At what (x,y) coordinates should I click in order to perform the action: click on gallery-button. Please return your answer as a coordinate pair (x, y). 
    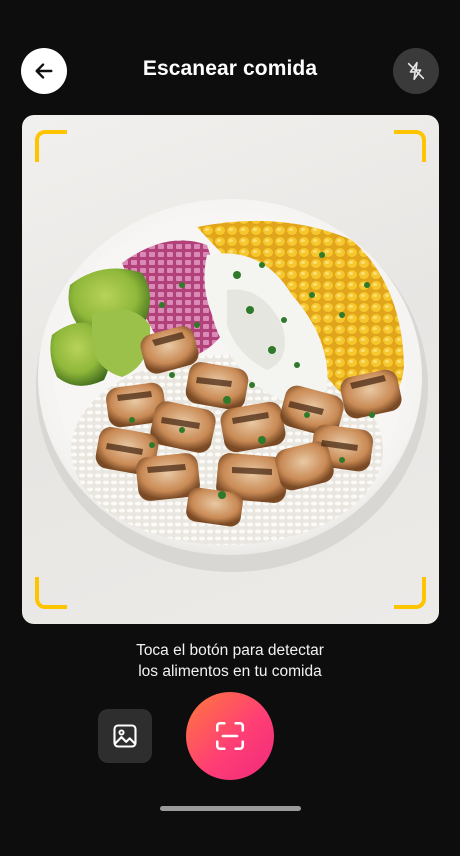
    Looking at the image, I should click on (125, 736).